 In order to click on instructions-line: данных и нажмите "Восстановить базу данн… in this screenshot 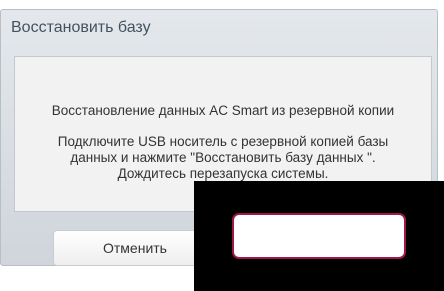, I will do `click(223, 157)`.